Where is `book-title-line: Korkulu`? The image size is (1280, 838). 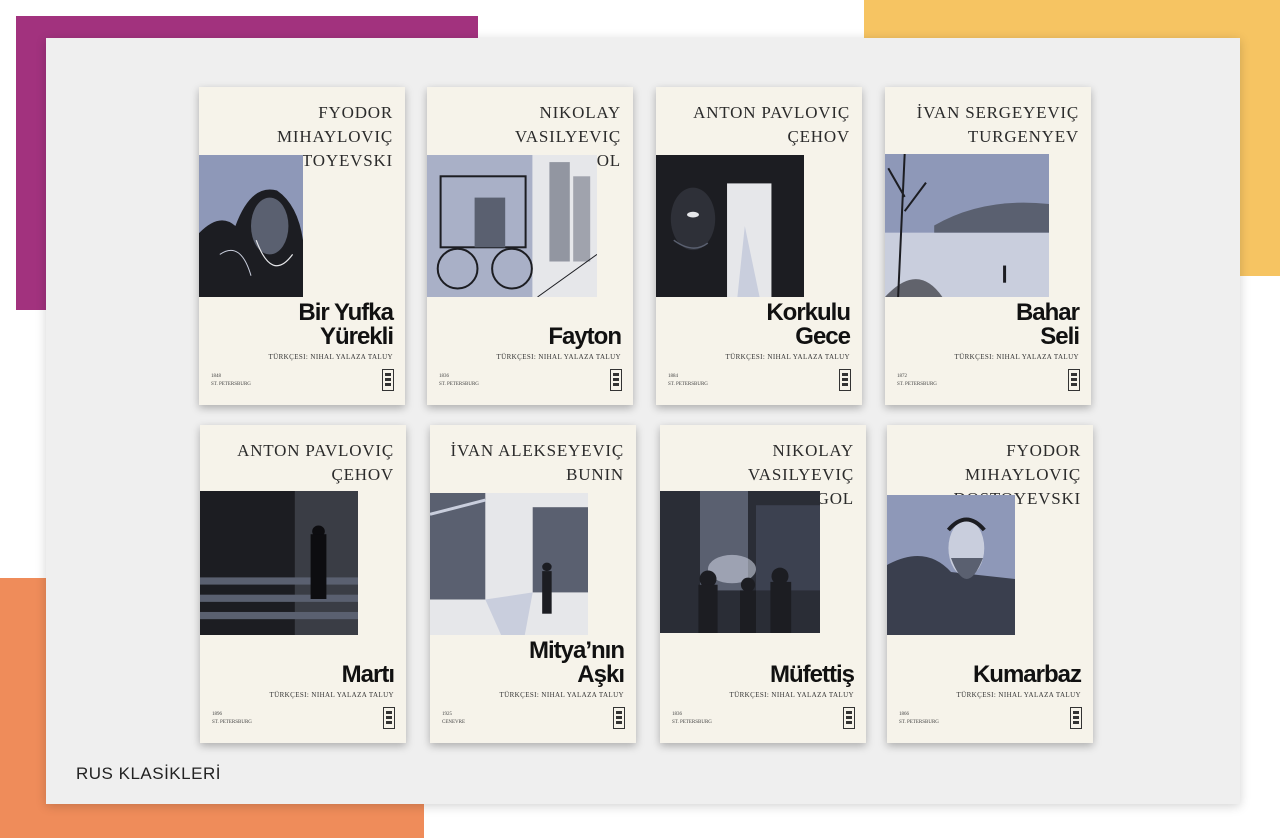
book-title-line: Korkulu is located at coordinates (808, 312).